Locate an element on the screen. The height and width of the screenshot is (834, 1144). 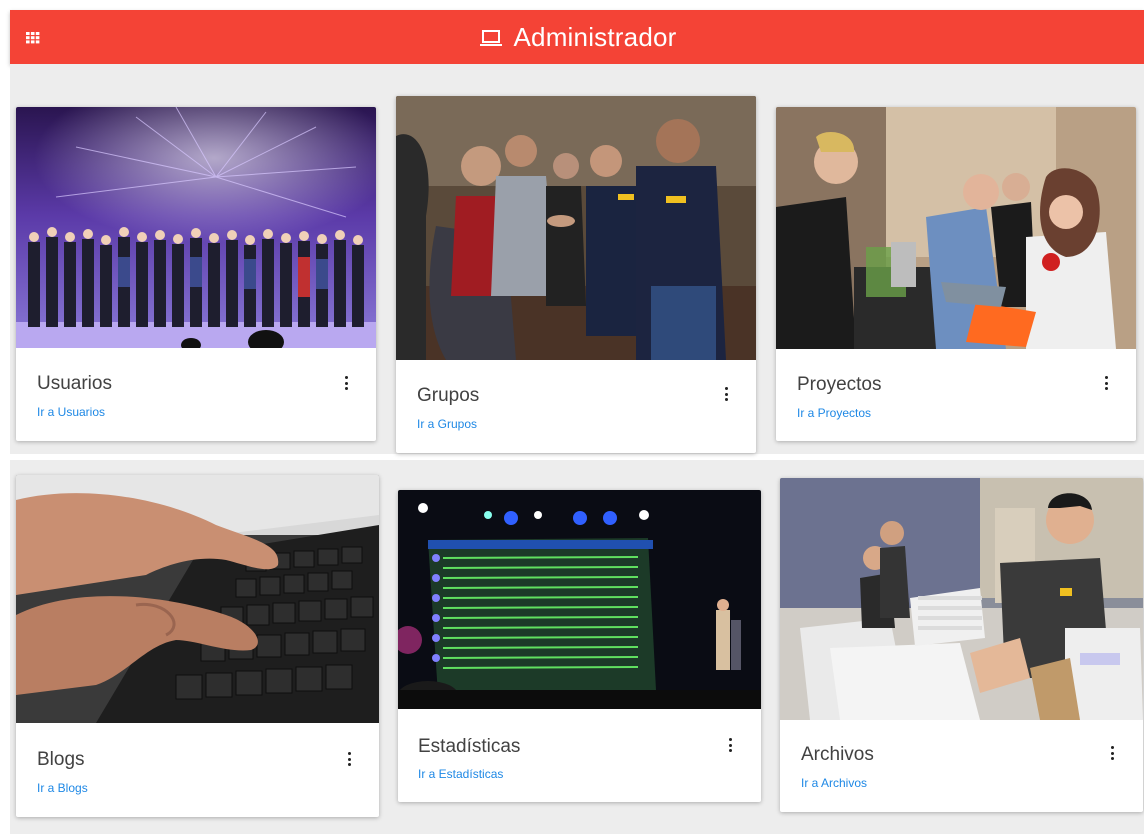
card-link-grupos: Ir a Grupos is located at coordinates (447, 424).